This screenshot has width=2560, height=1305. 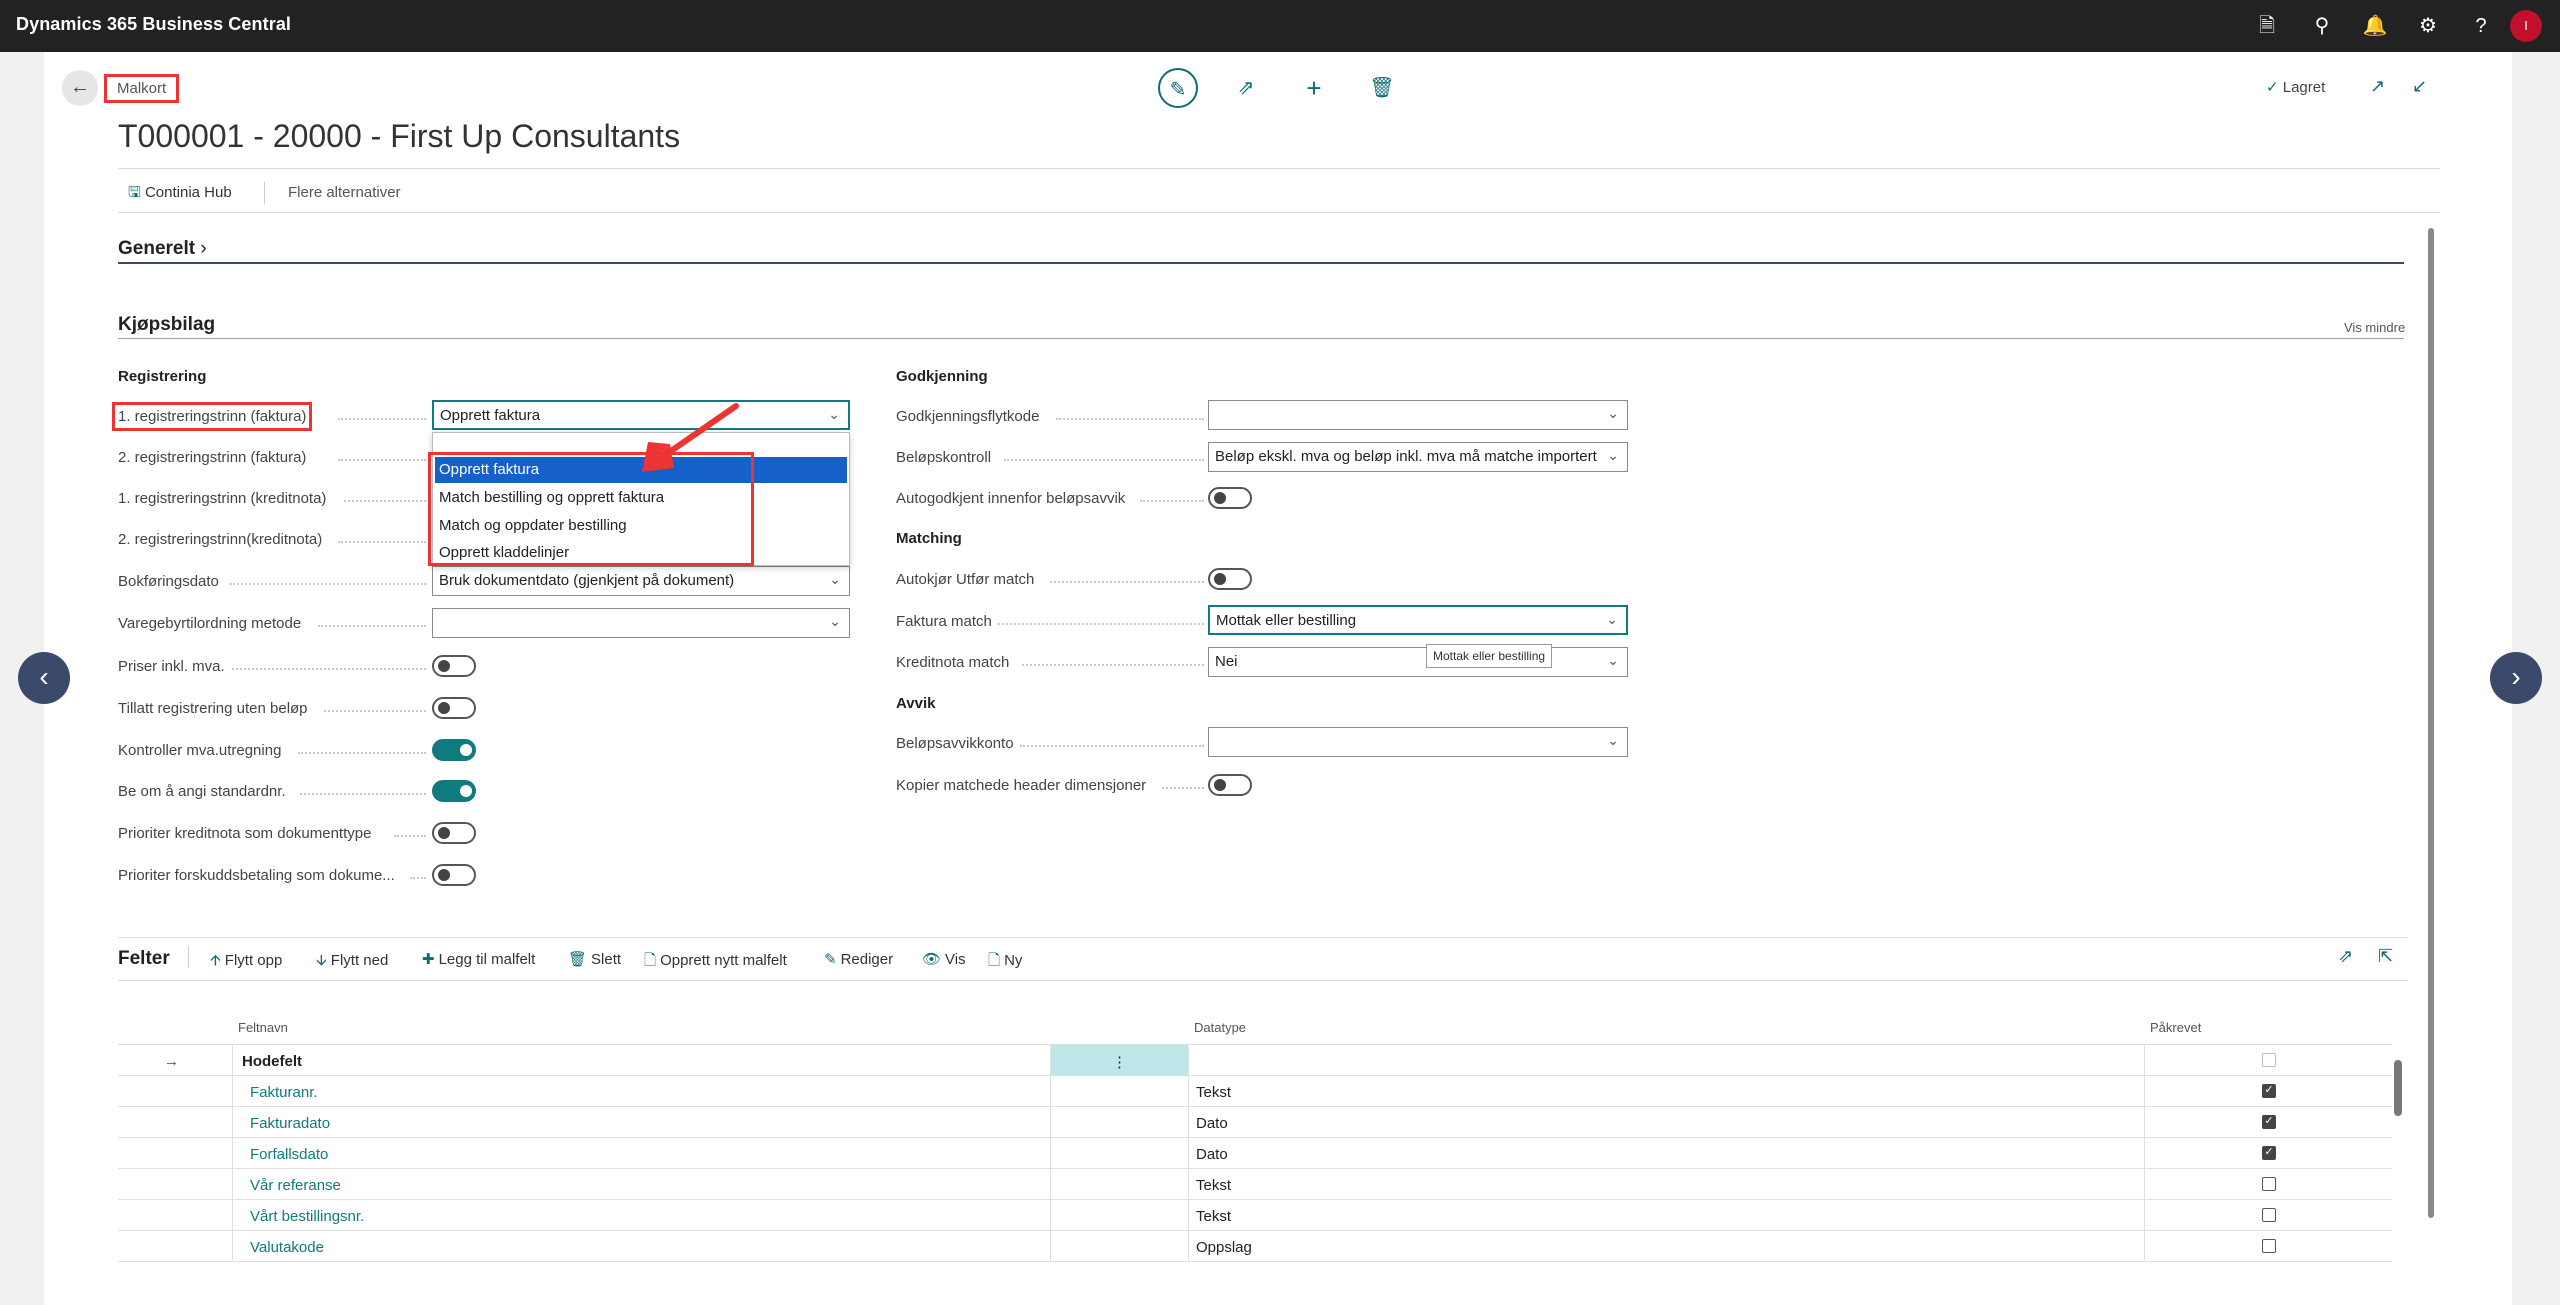 I want to click on field-name: Vårt bestillingsnr., so click(x=307, y=1215).